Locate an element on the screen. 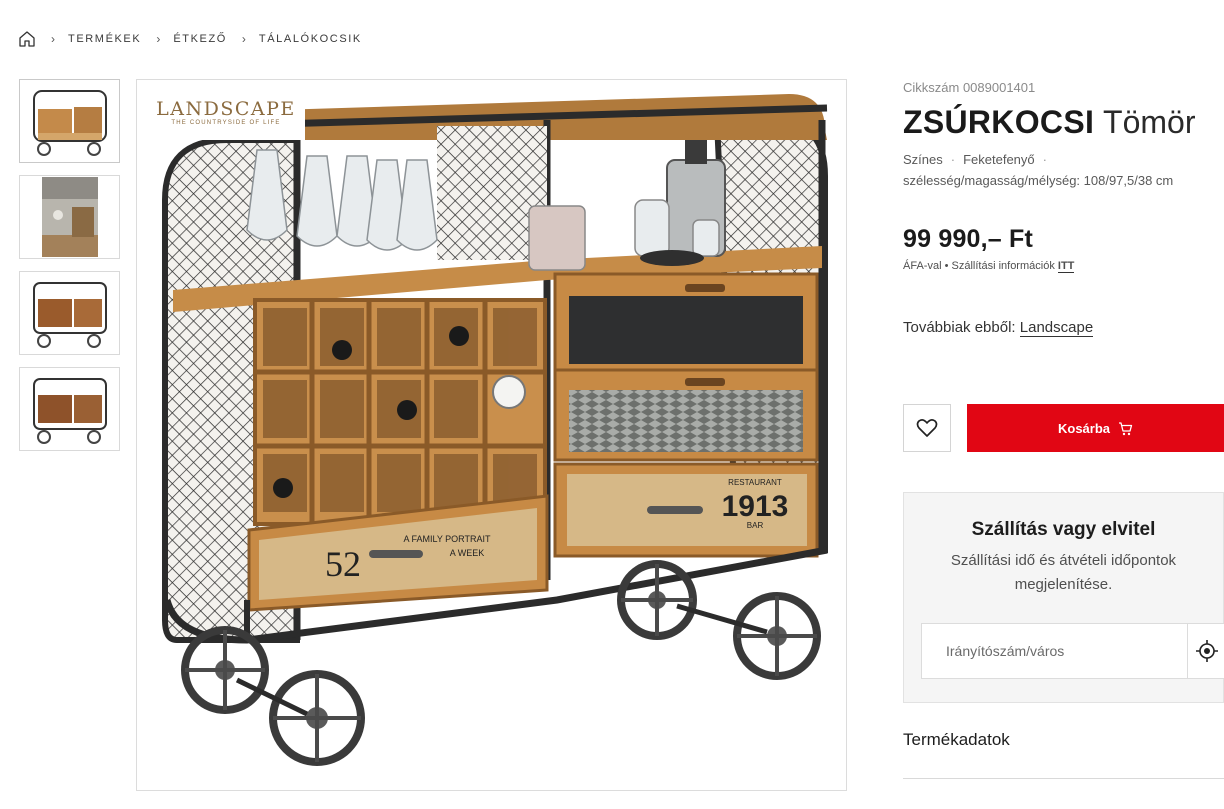 This screenshot has height=809, width=1224. shipping-info-link: ITT is located at coordinates (1066, 266).